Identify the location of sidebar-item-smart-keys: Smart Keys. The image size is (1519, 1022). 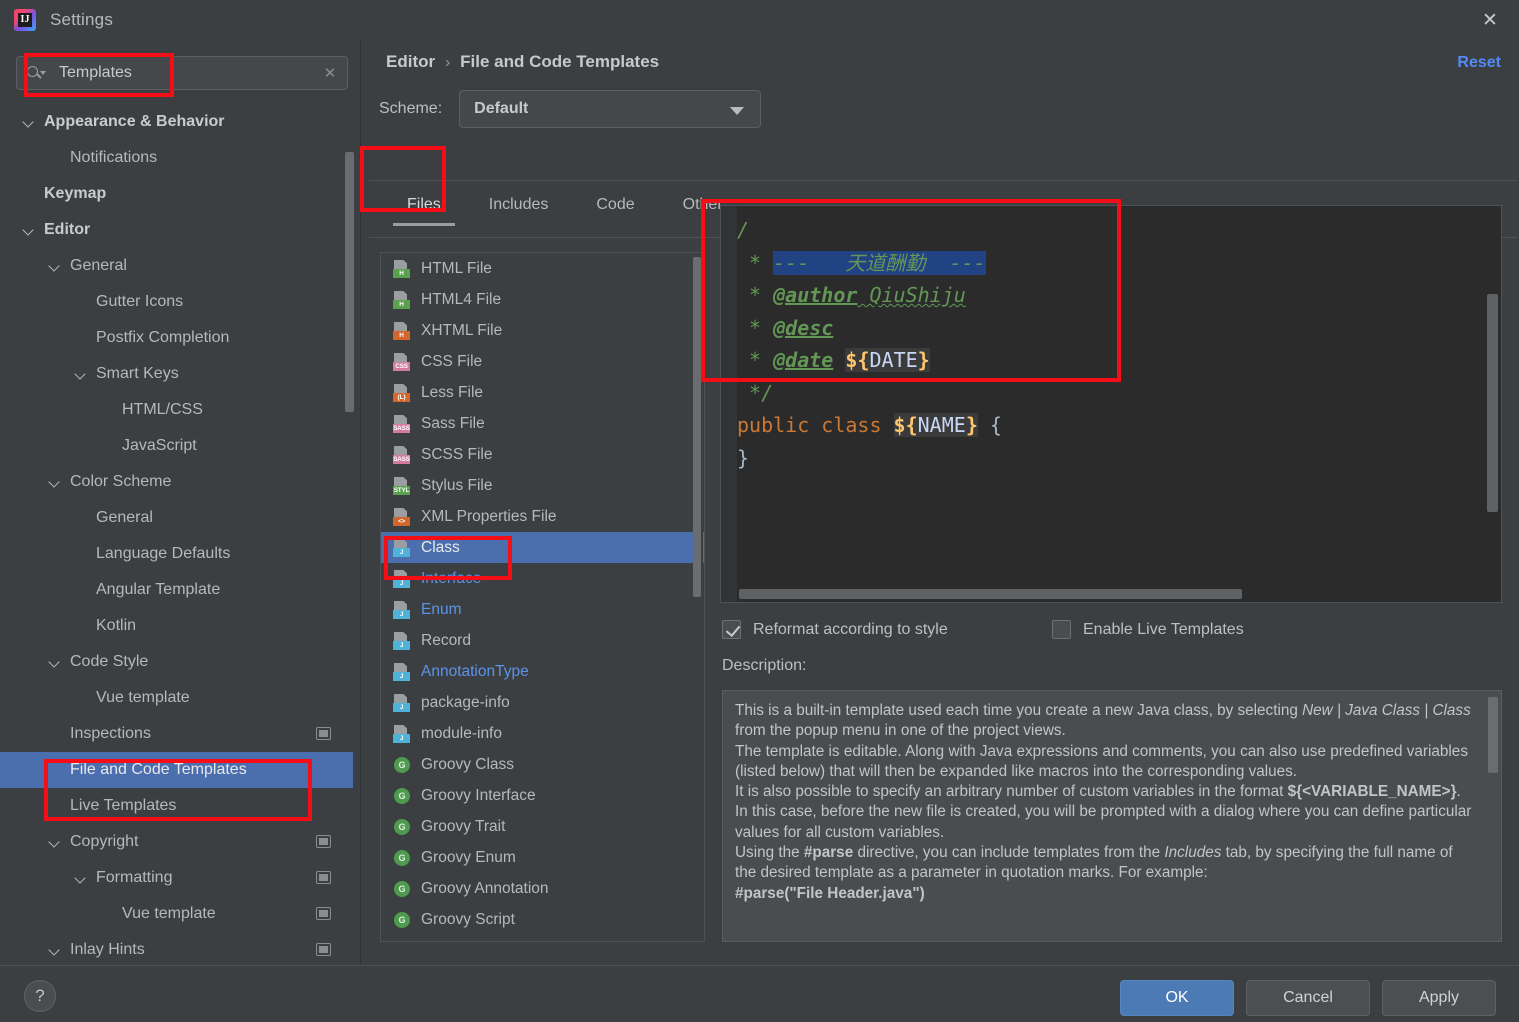
(176, 374).